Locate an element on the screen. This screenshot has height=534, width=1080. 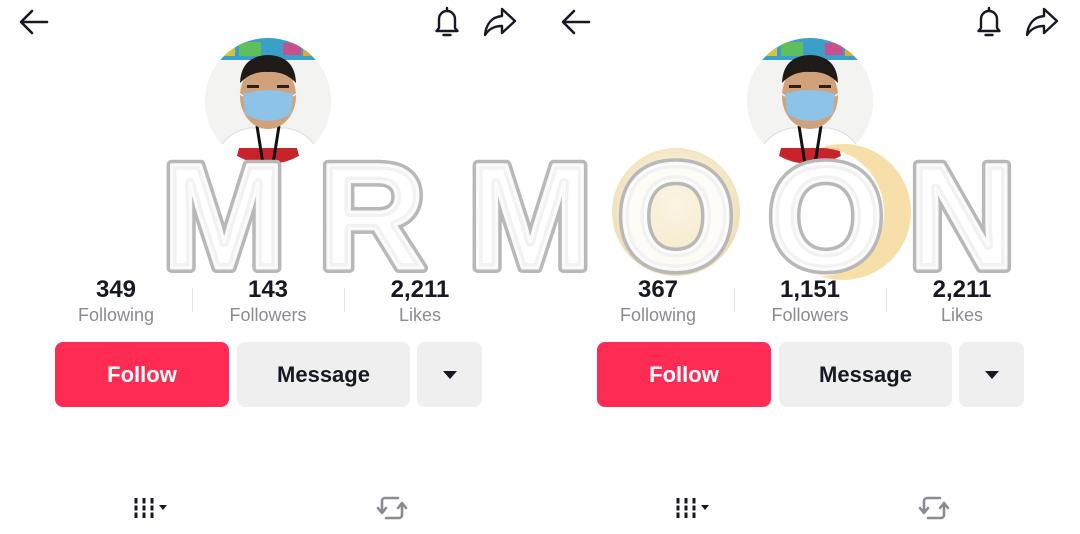
profile-stats: 349 Following 143 Followers 2,211 Likes is located at coordinates (268, 302).